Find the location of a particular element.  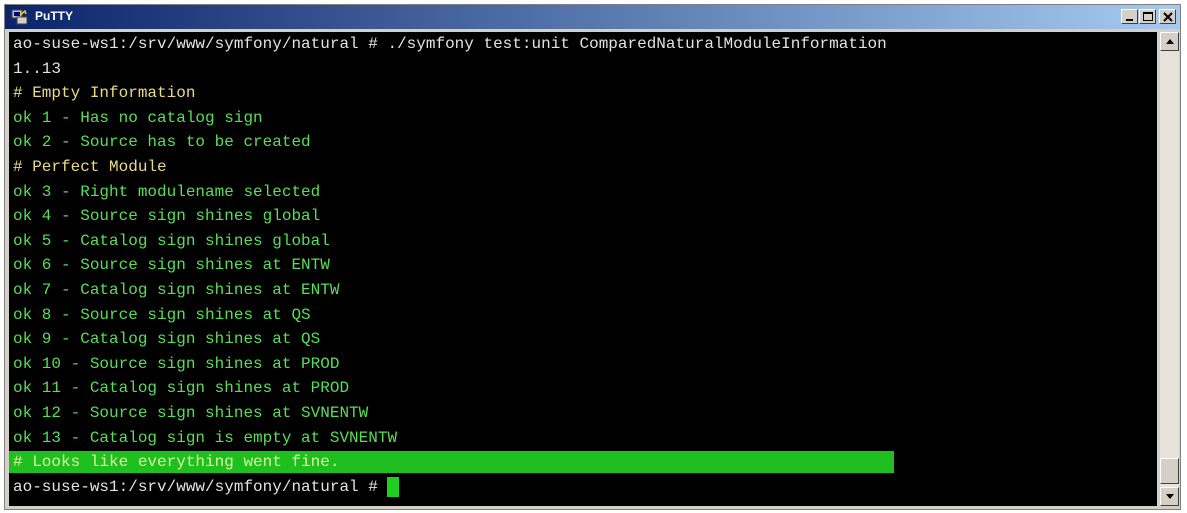

putty-icon is located at coordinates (20, 17).